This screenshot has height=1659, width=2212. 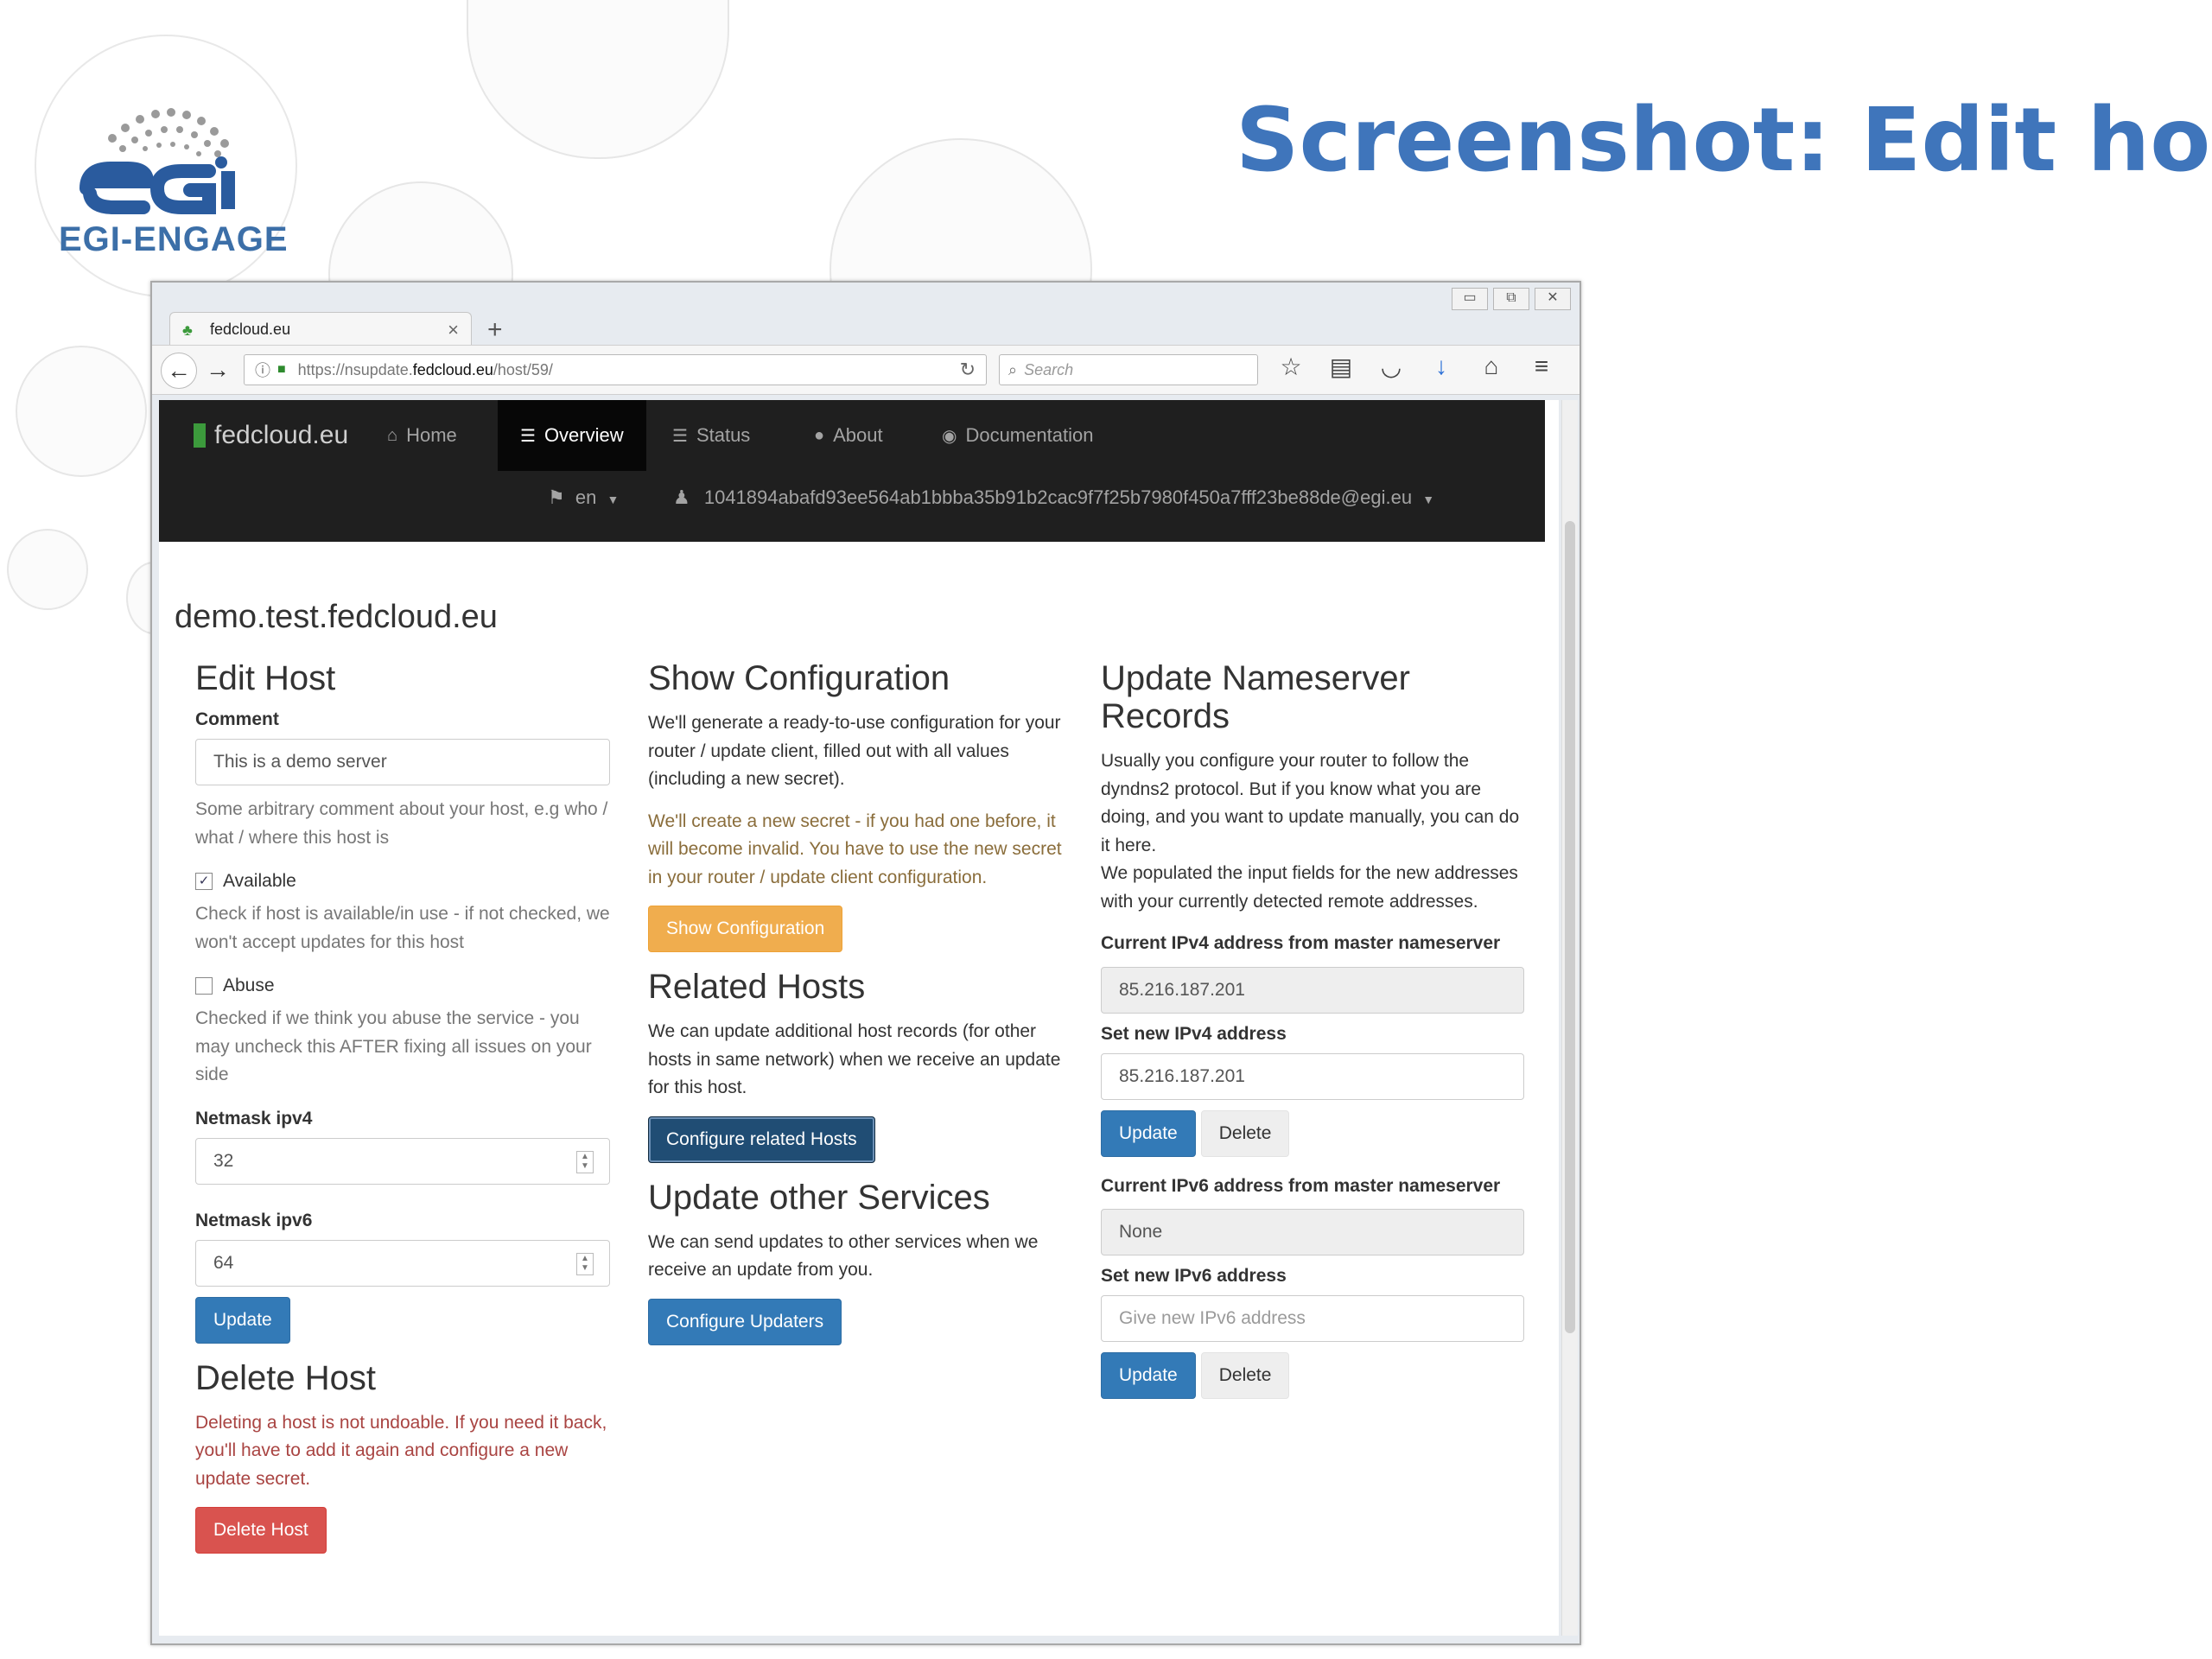 I want to click on netmask-ipv6-value: 64, so click(x=223, y=1262).